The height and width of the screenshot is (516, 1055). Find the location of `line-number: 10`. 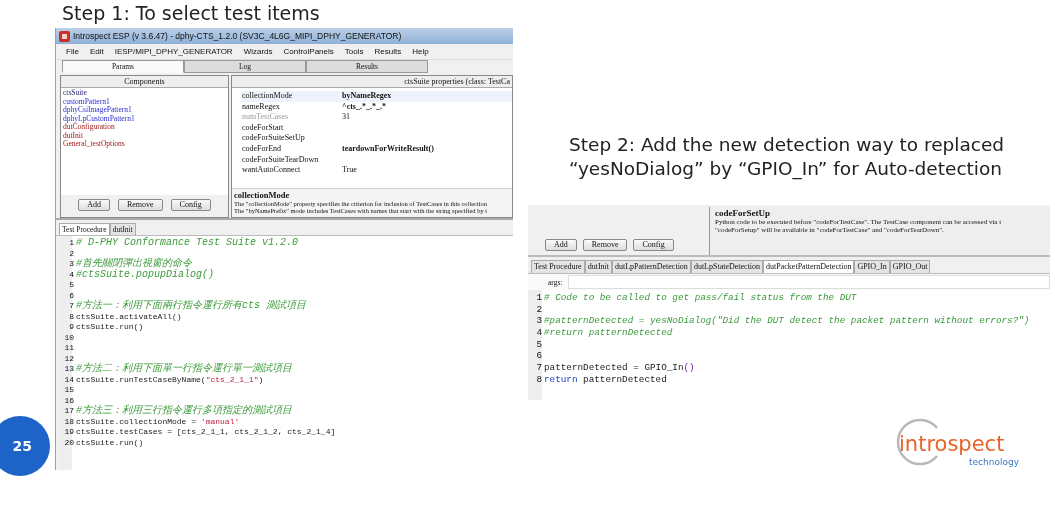

line-number: 10 is located at coordinates (69, 337).